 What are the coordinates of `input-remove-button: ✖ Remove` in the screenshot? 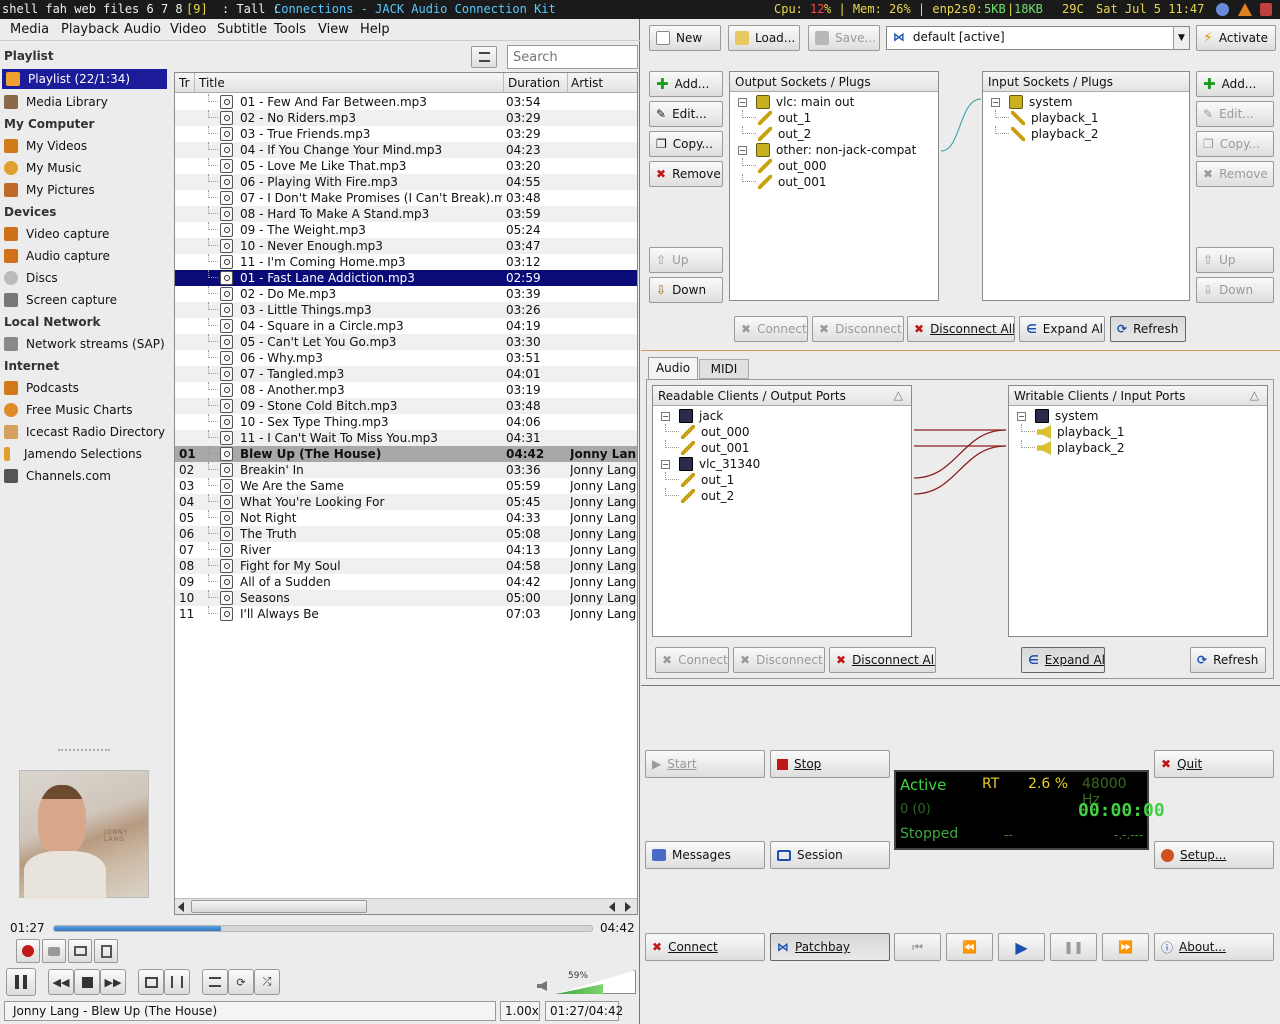 It's located at (1235, 174).